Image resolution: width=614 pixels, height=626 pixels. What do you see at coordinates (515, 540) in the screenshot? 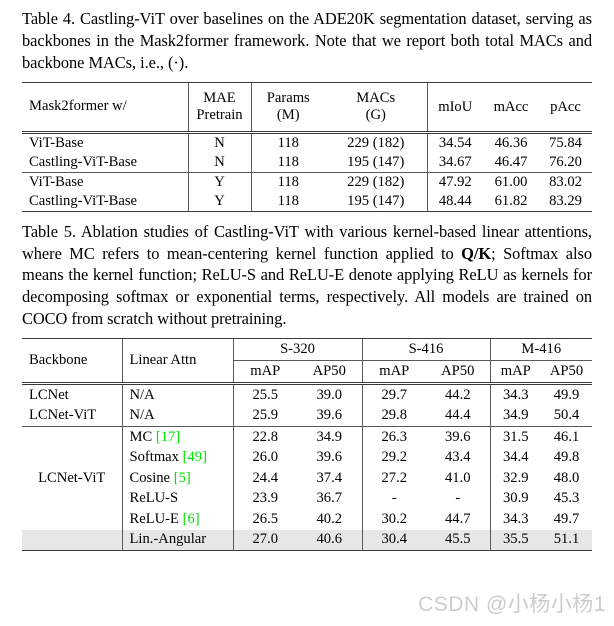
I see `table5-cell-m416-map: 35.5` at bounding box center [515, 540].